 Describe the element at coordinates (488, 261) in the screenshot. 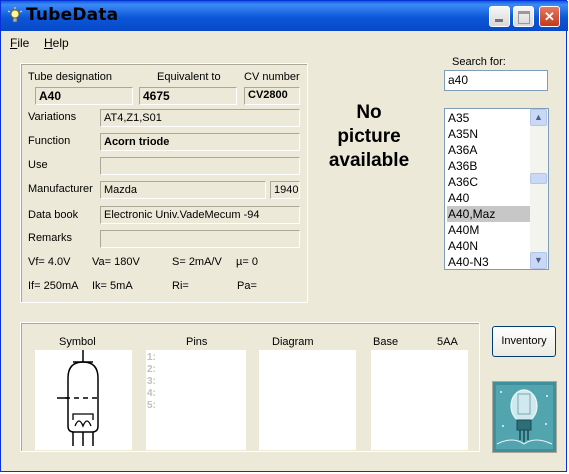

I see `tube-list-item: A40-N3` at that location.